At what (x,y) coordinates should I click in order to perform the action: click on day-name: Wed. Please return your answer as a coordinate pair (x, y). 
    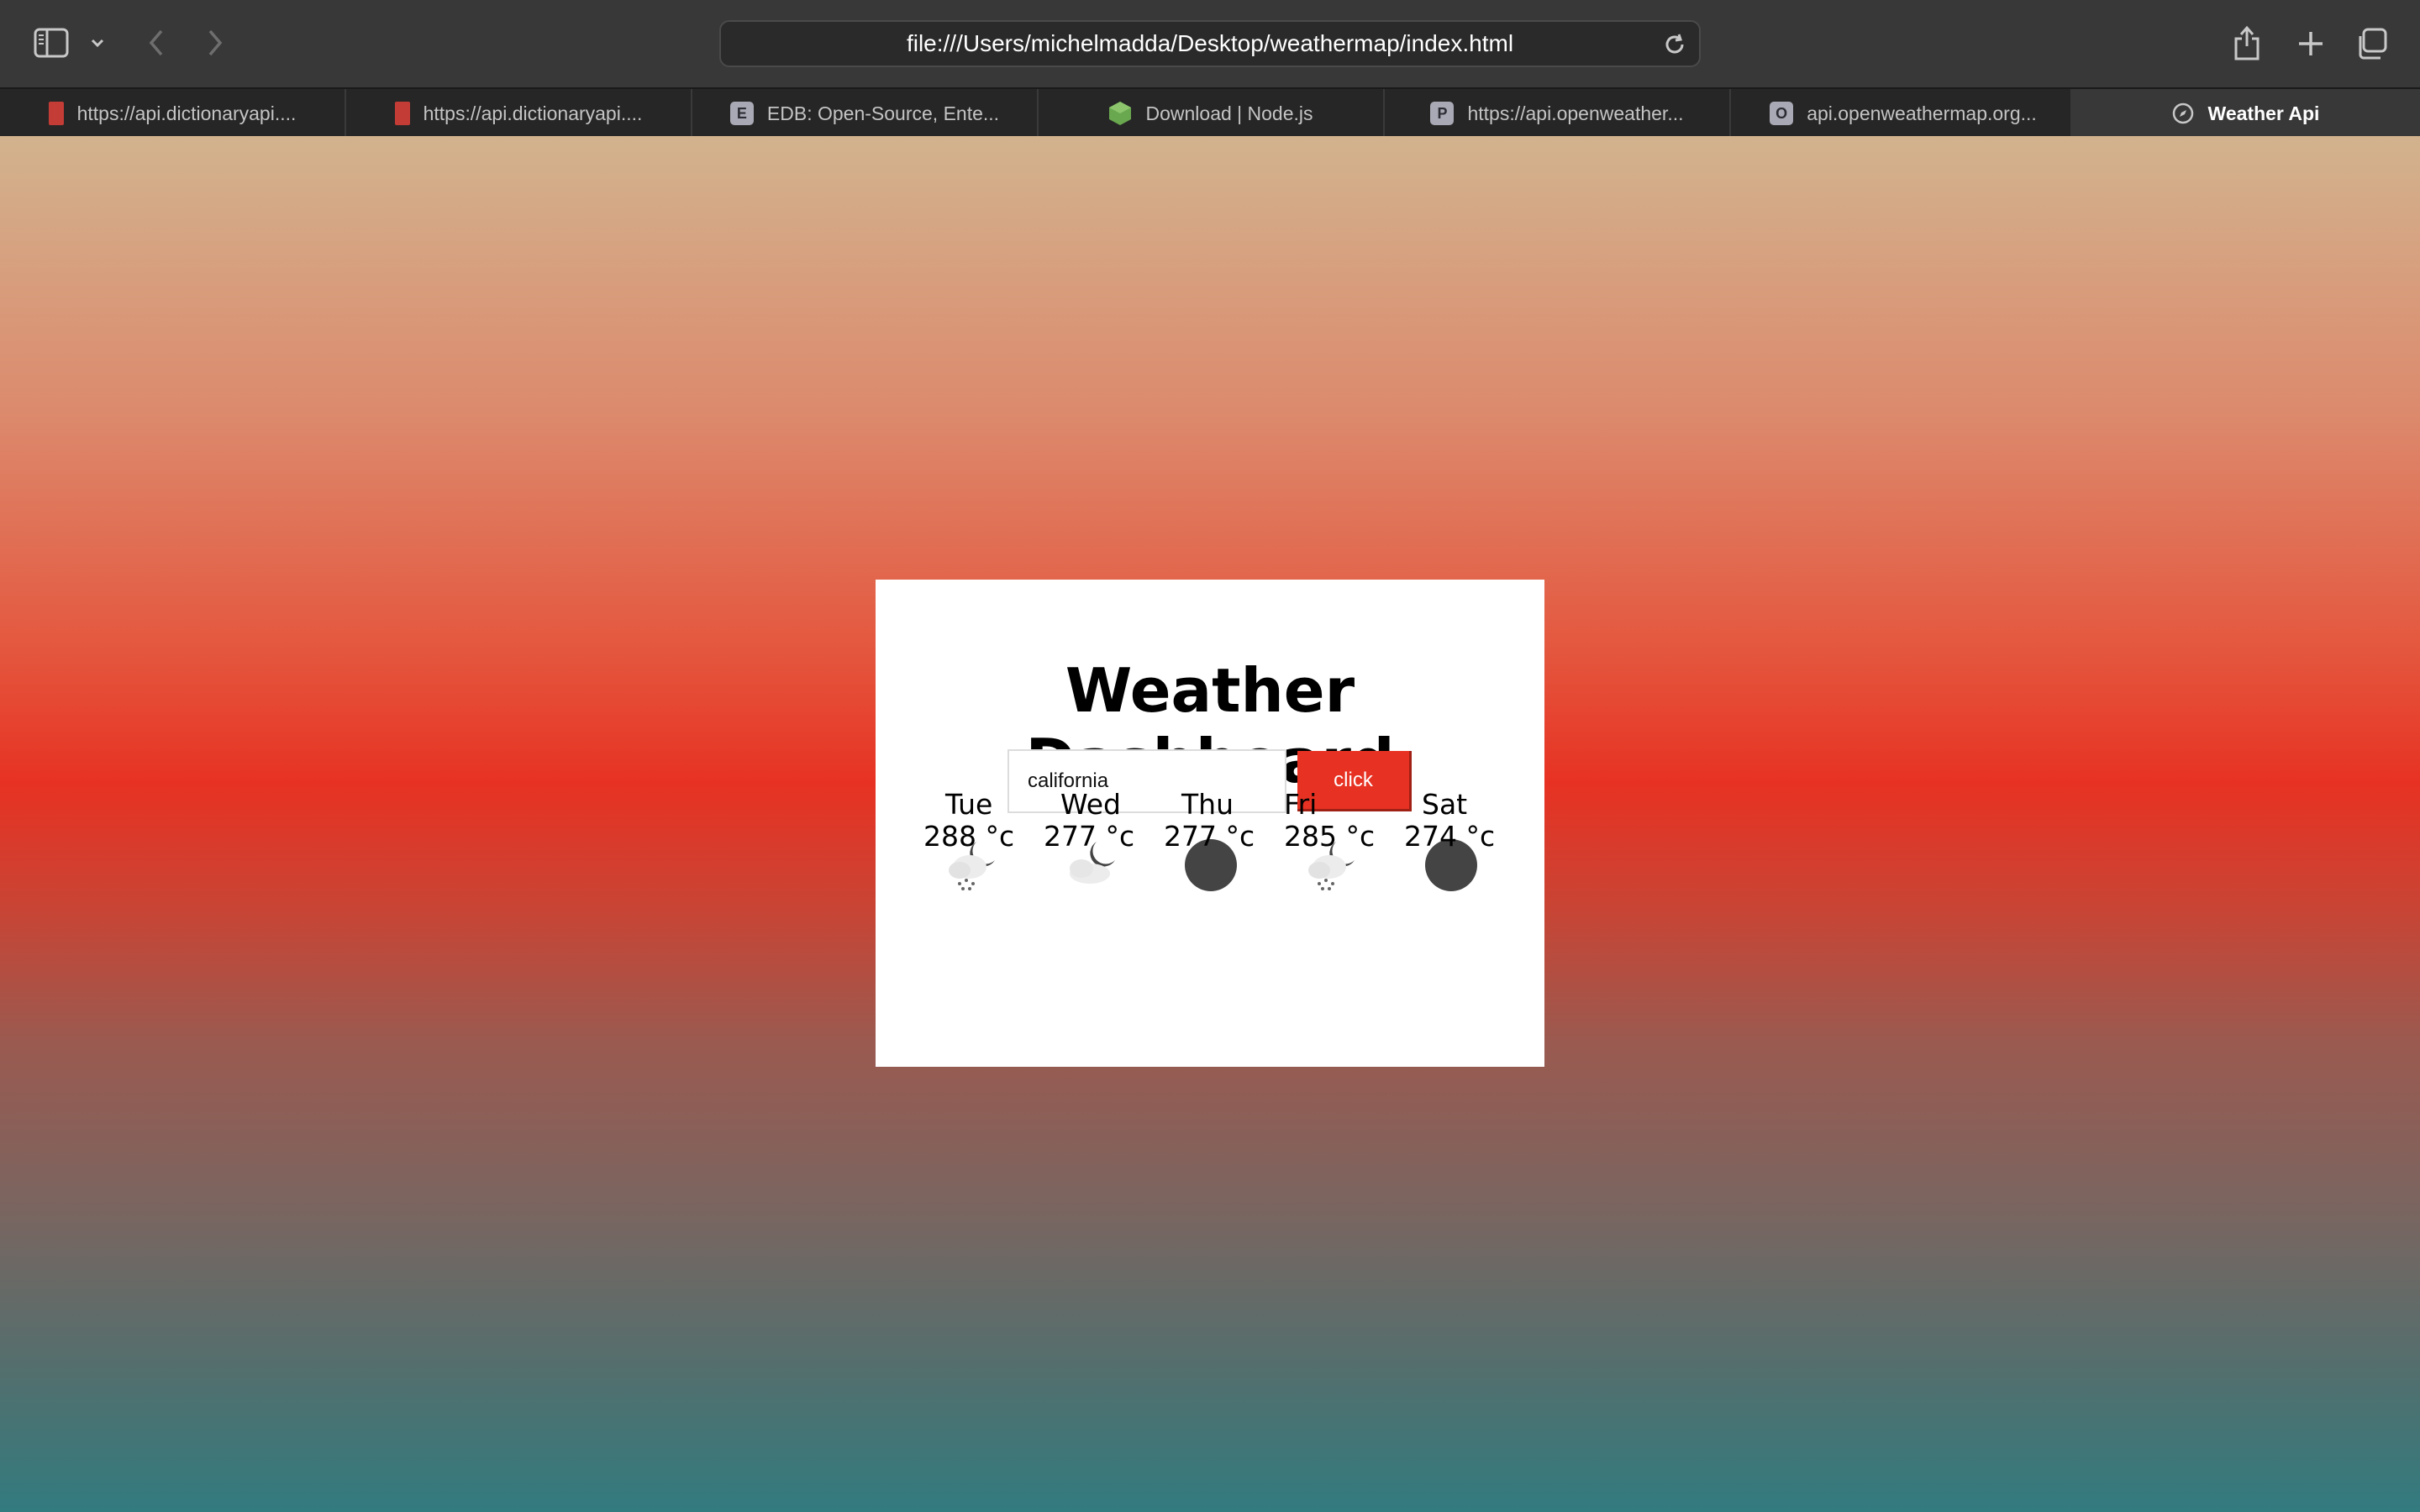
    Looking at the image, I should click on (1090, 804).